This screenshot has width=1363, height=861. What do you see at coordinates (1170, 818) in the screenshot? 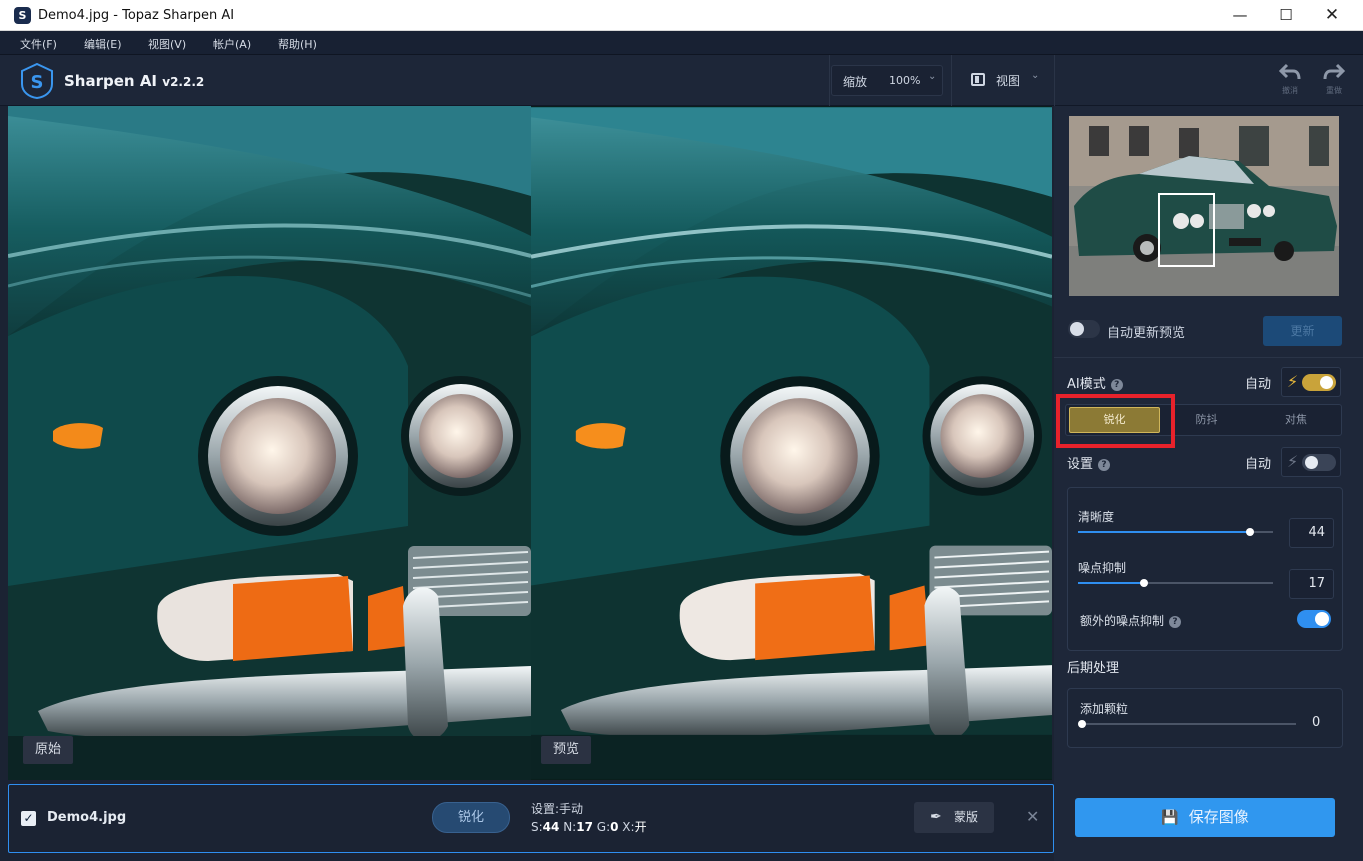
I see `save-disk-icon: 💾` at bounding box center [1170, 818].